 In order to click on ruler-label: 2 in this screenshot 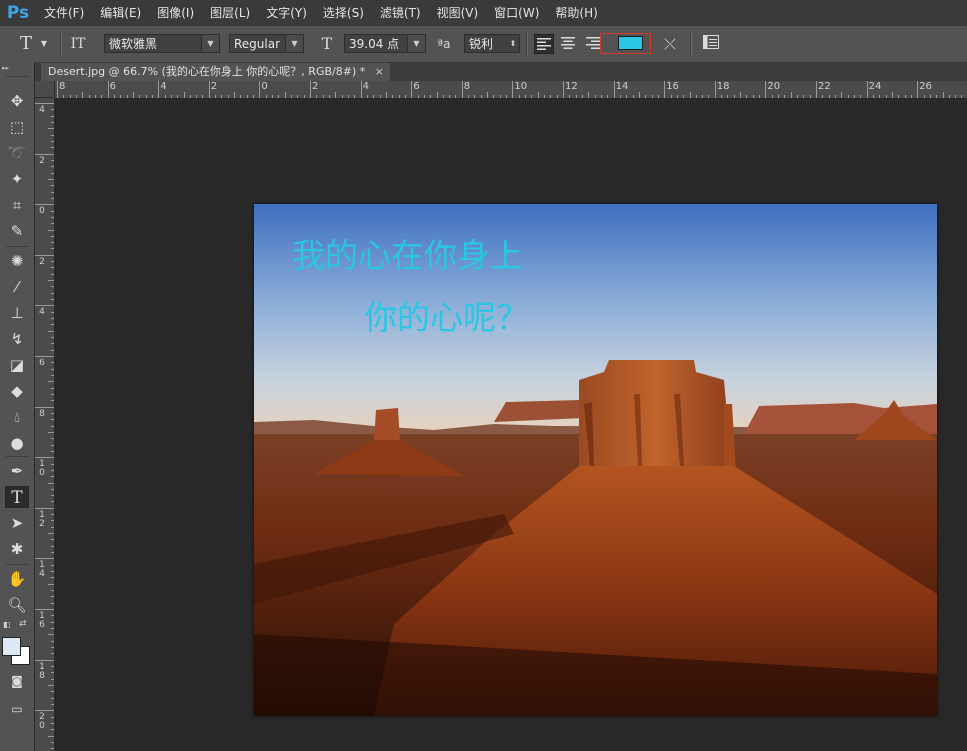, I will do `click(42, 261)`.